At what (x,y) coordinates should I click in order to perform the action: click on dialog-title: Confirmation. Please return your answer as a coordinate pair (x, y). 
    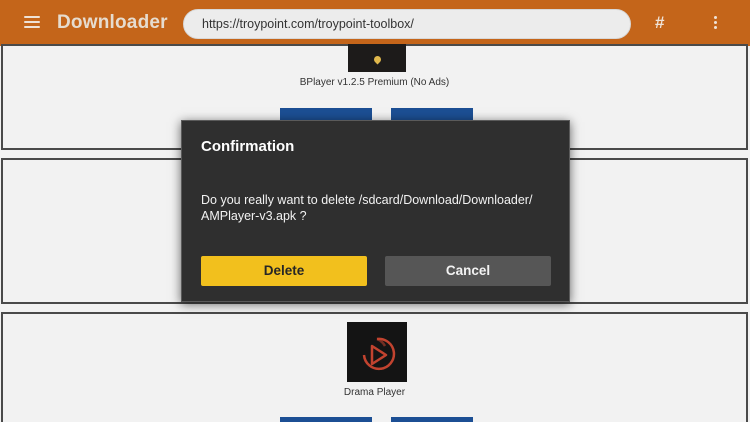
    Looking at the image, I should click on (248, 146).